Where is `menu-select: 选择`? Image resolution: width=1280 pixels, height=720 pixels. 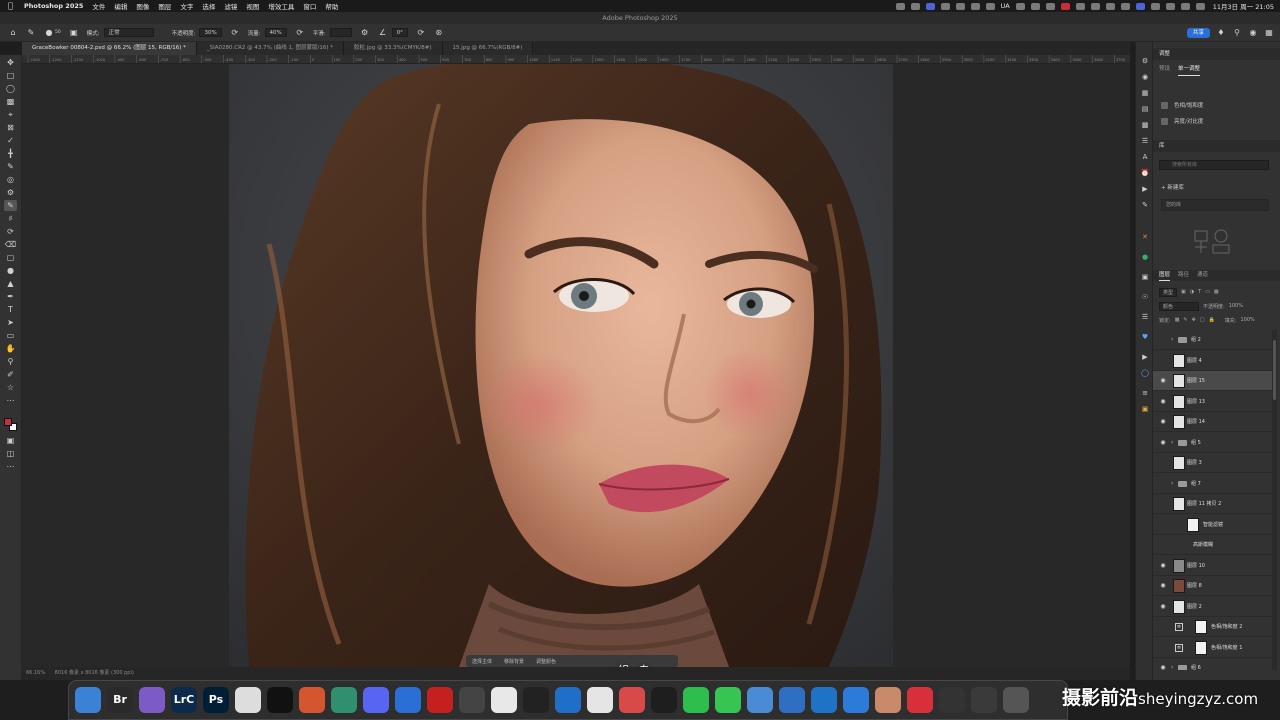
menu-select: 选择 is located at coordinates (208, 6).